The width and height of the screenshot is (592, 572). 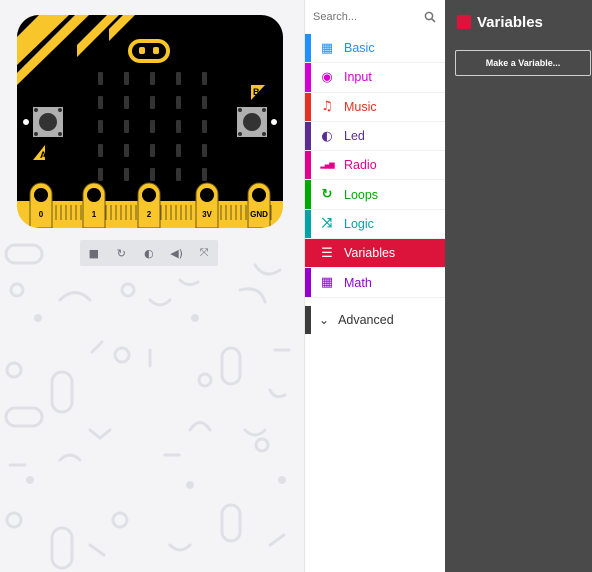 What do you see at coordinates (327, 165) in the screenshot?
I see `signal-icon: ▂▄▆` at bounding box center [327, 165].